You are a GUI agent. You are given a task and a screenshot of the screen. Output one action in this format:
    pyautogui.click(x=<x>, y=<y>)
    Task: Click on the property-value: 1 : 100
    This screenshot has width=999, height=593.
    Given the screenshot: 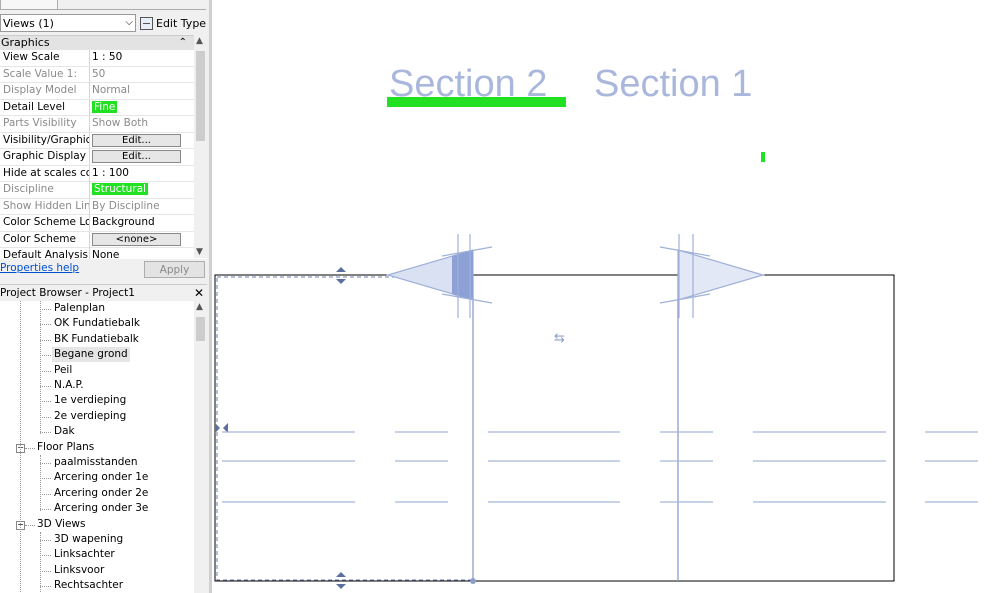 What is the action you would take?
    pyautogui.click(x=140, y=173)
    